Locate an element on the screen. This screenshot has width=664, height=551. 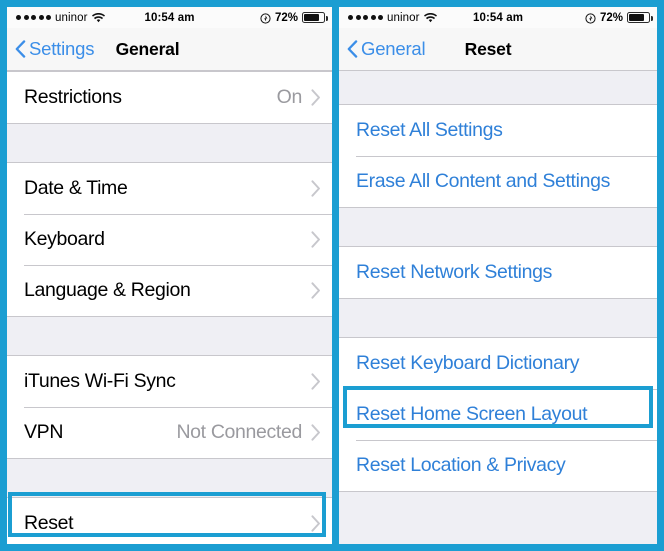
row-label: Reset All Settings is located at coordinates (429, 130).